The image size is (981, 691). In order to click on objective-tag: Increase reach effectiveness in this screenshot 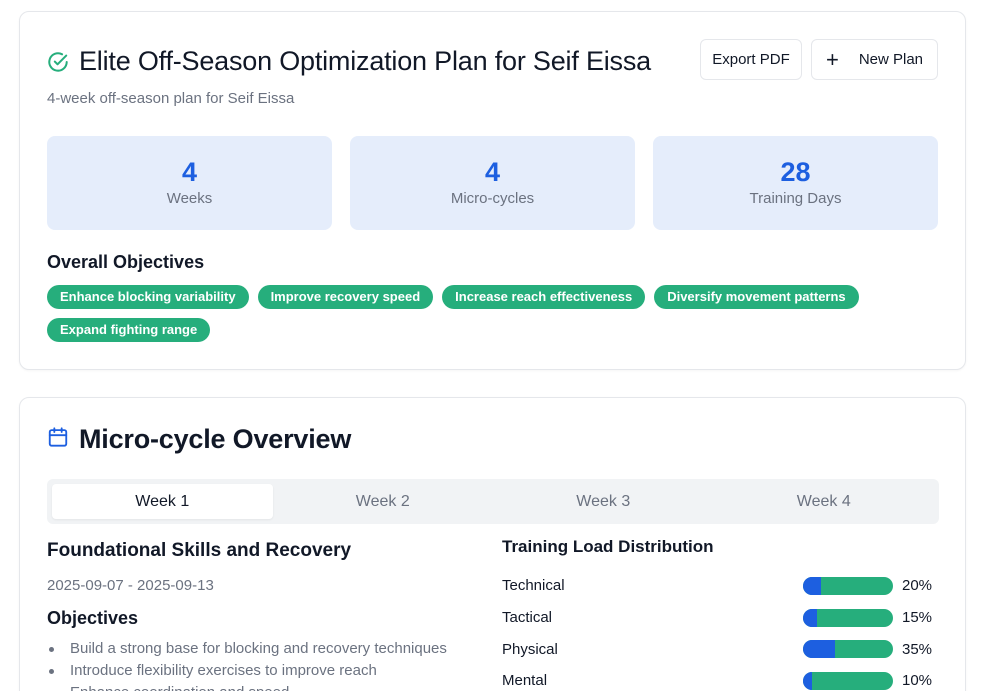, I will do `click(544, 297)`.